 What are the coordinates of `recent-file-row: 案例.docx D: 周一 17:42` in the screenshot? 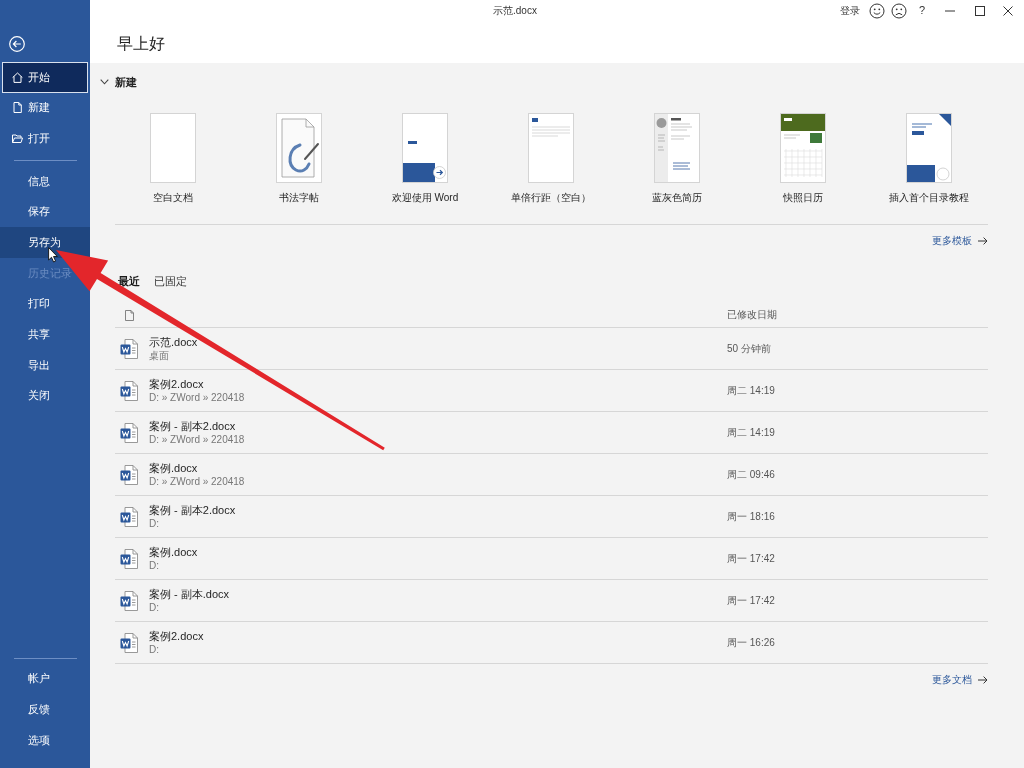 It's located at (551, 559).